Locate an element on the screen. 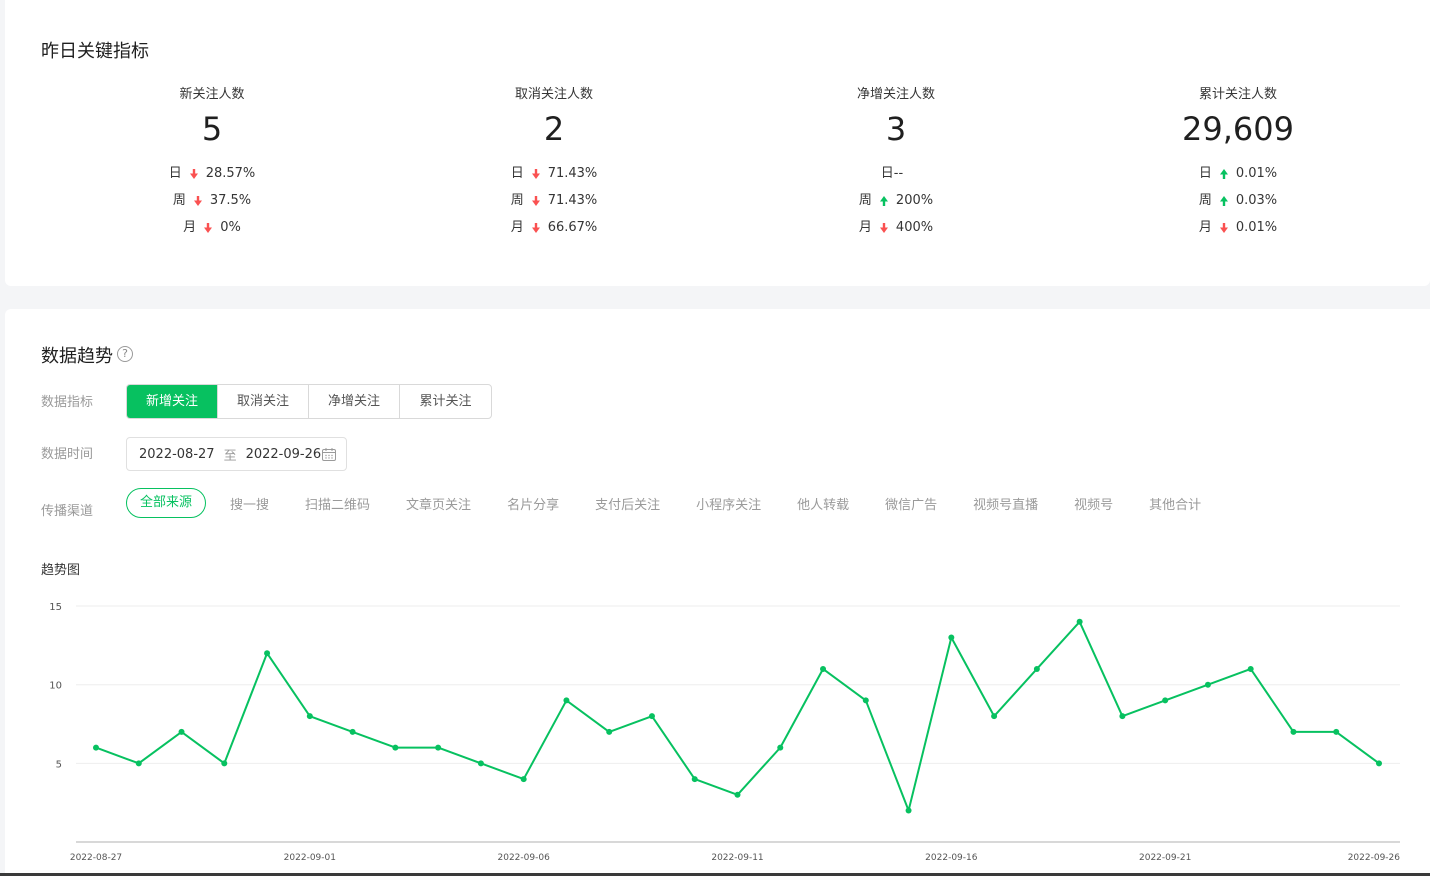 Image resolution: width=1430 pixels, height=876 pixels. channel-tab: 文章页关注 is located at coordinates (438, 503).